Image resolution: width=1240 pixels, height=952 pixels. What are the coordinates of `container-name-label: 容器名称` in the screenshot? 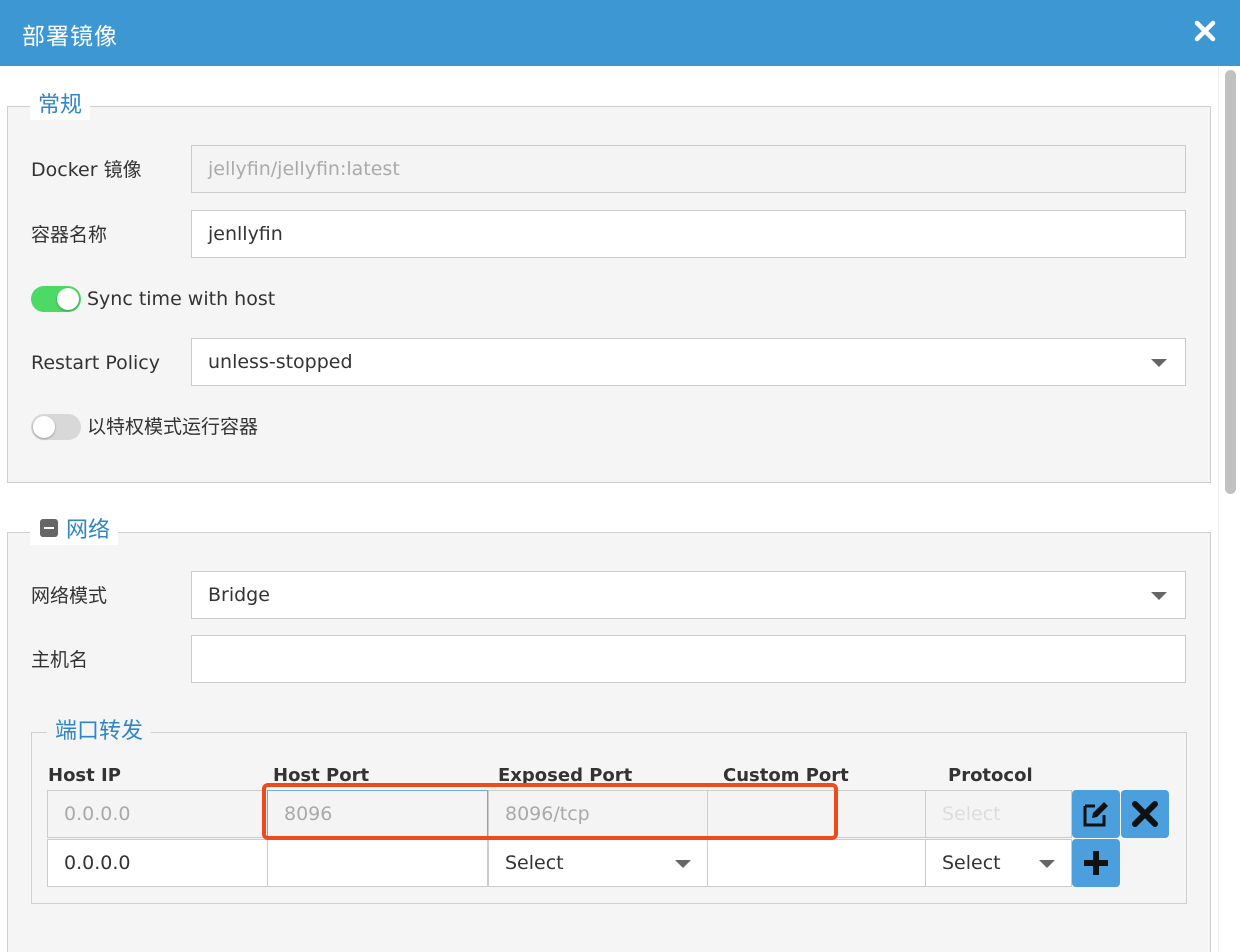 It's located at (69, 235).